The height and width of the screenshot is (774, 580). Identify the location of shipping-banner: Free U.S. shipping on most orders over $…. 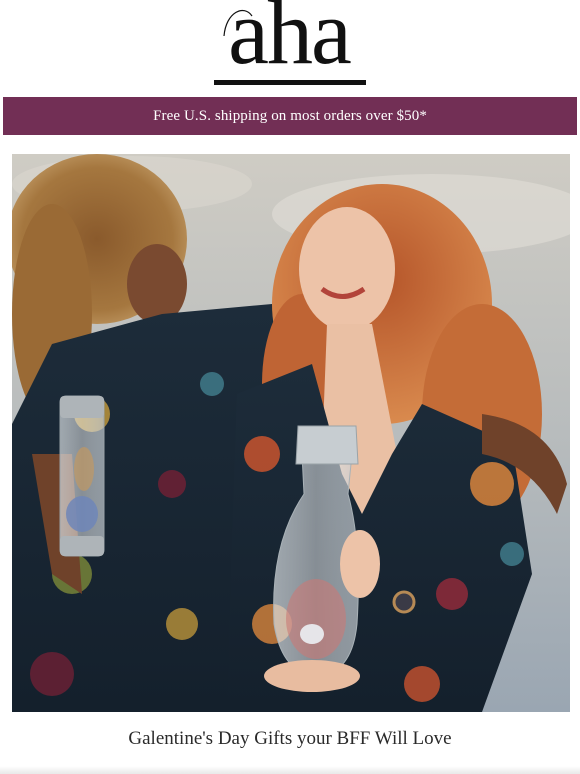
(290, 116).